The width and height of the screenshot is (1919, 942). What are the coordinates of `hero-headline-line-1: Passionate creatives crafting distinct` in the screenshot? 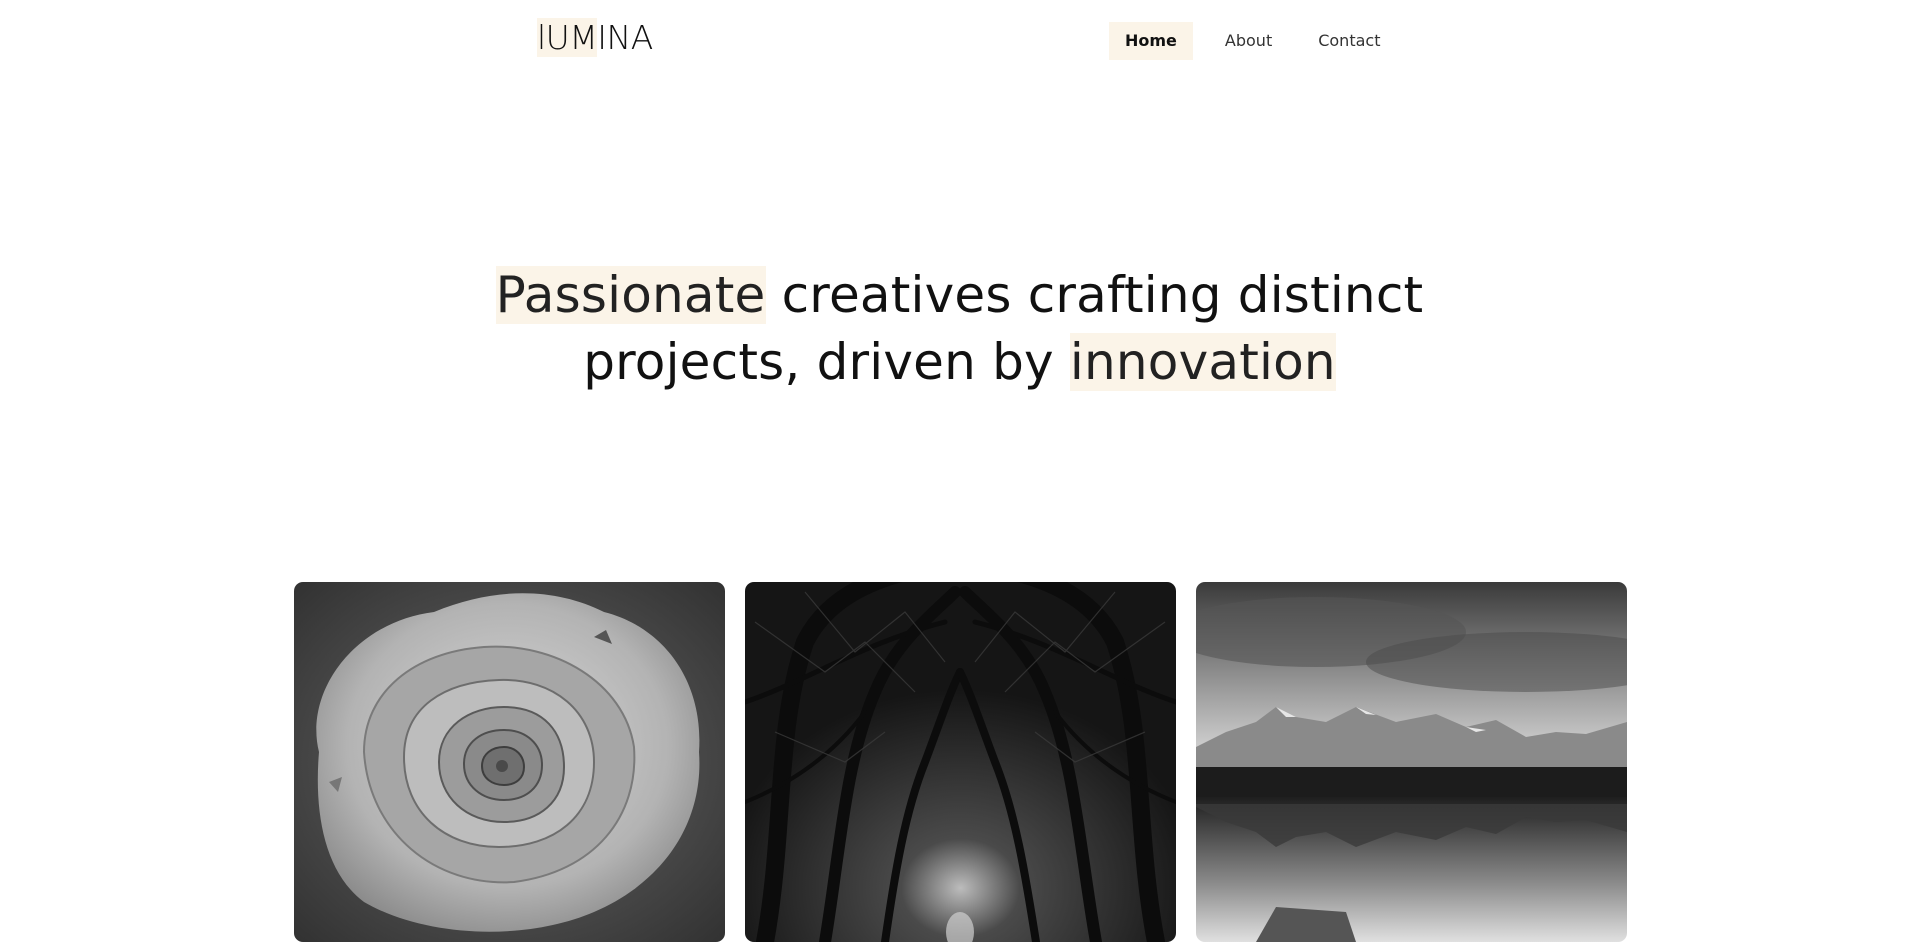 It's located at (959, 295).